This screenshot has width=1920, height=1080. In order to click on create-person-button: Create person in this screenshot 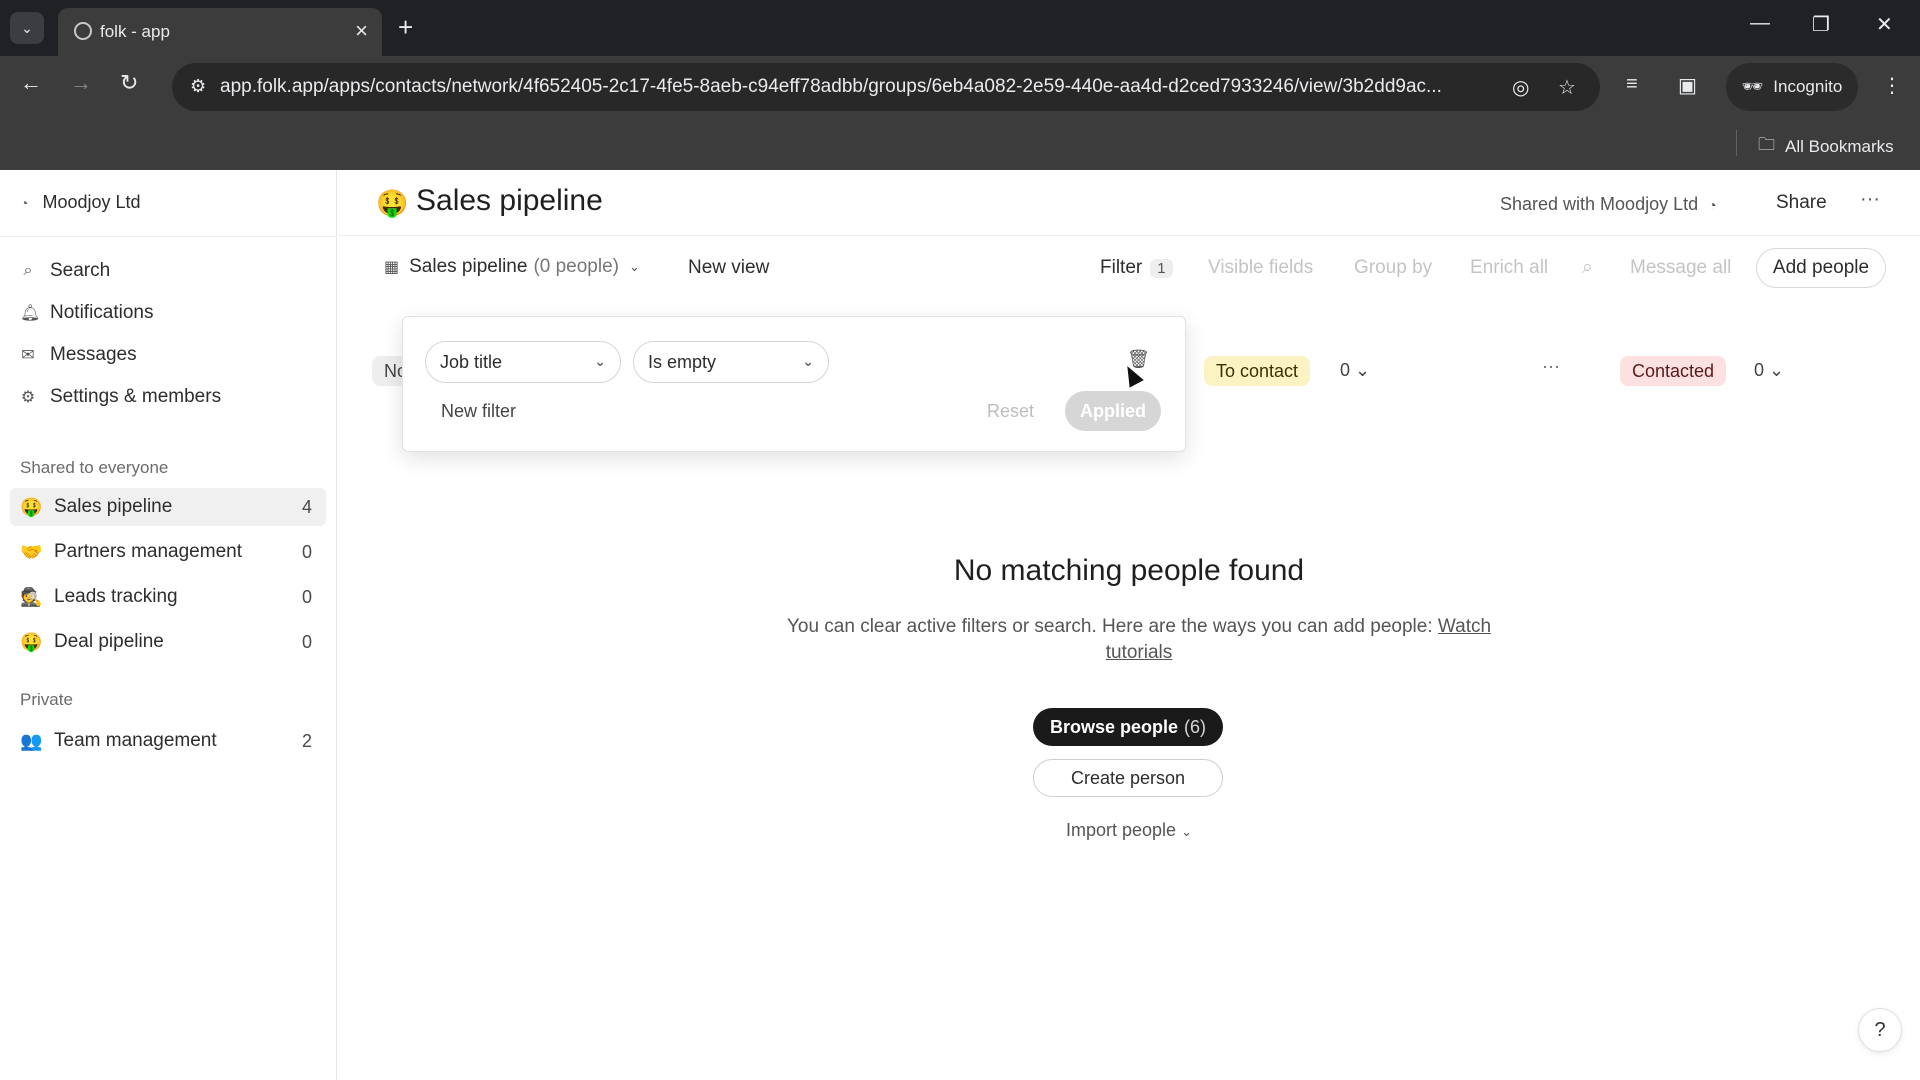, I will do `click(1128, 778)`.